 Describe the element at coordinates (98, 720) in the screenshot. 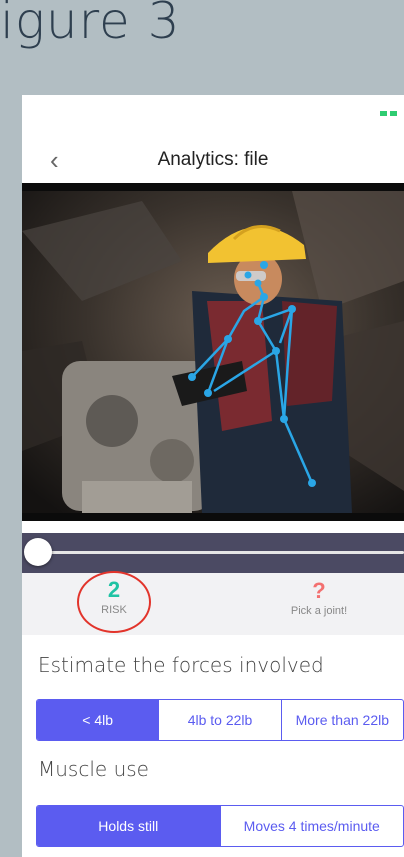

I see `force-option-under-4lb: < 4lb` at that location.